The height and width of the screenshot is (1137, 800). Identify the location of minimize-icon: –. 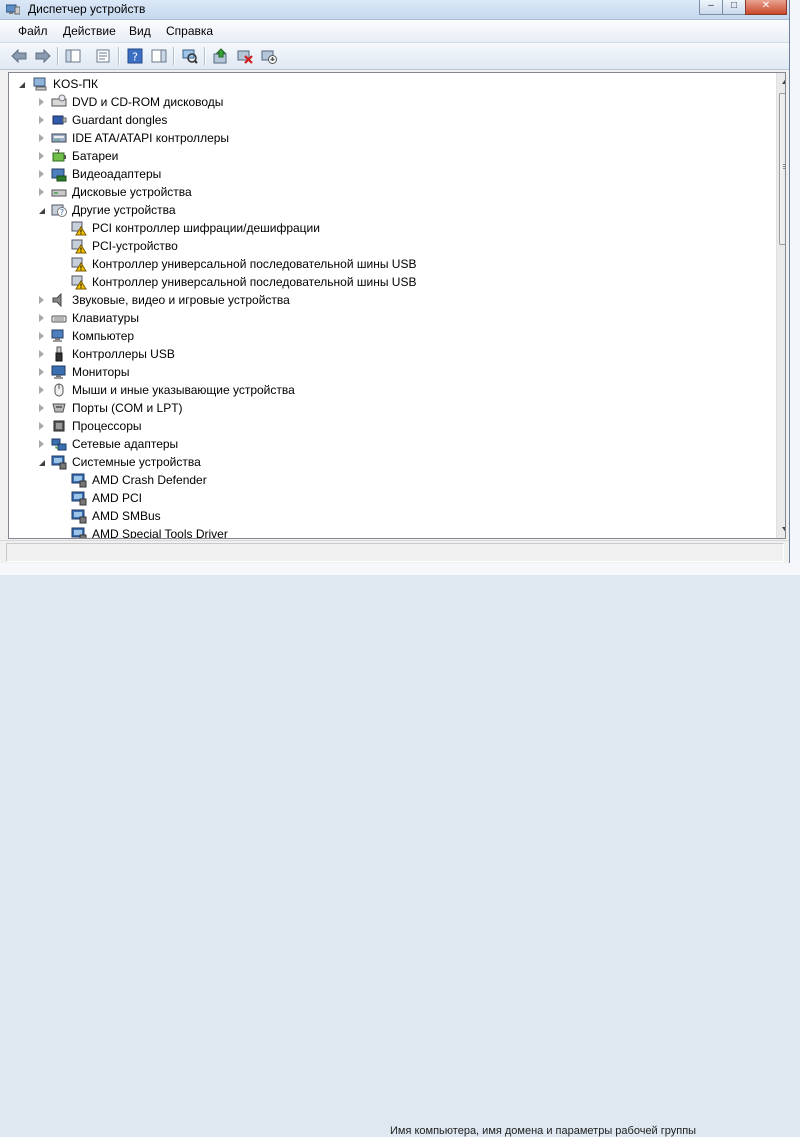
(711, 5).